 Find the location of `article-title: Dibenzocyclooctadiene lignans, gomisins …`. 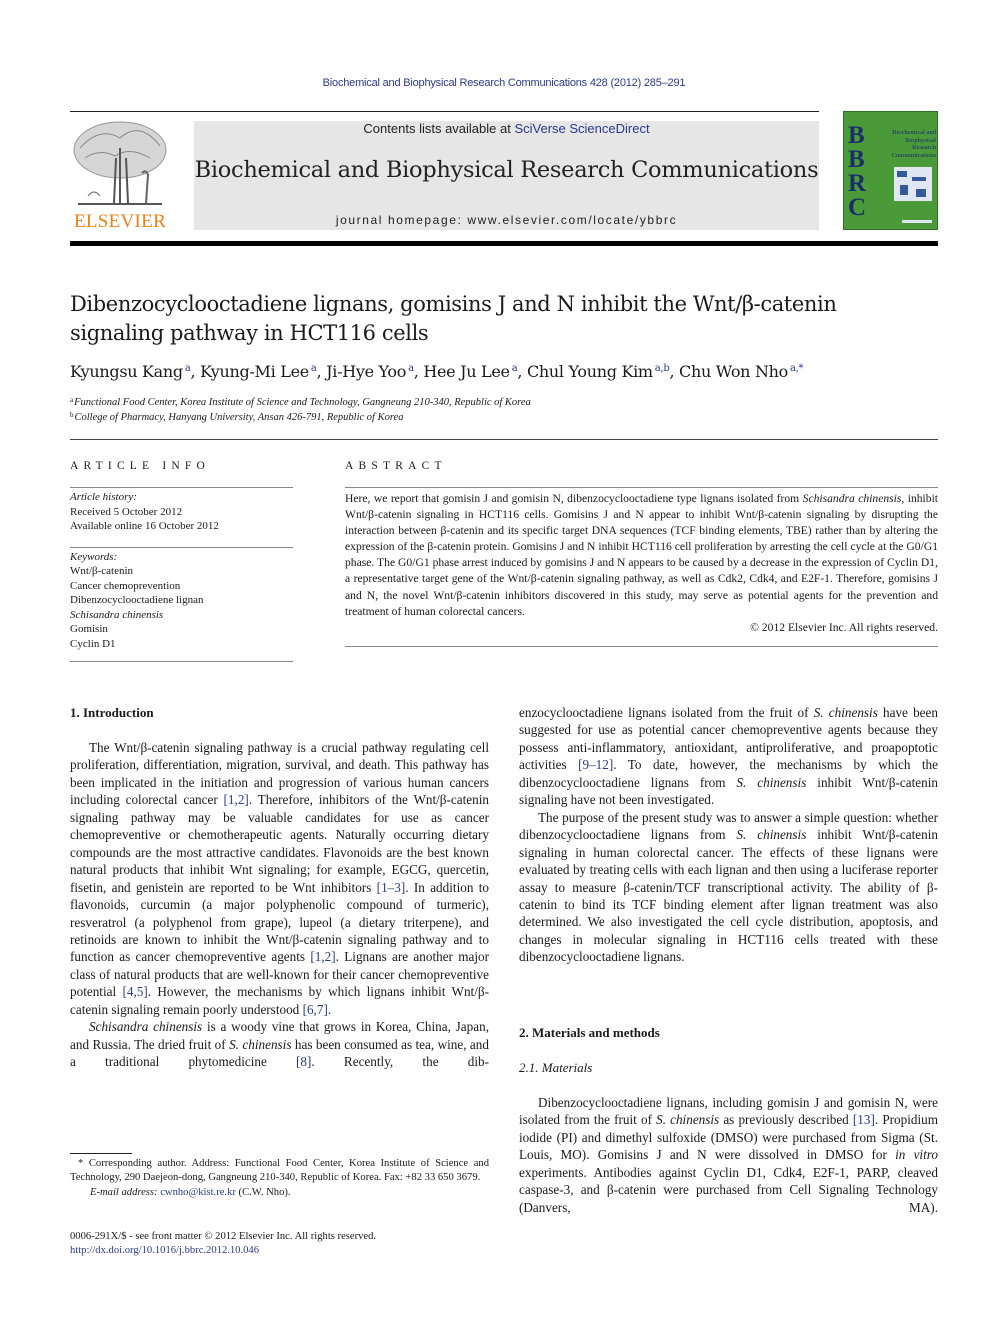

article-title: Dibenzocyclooctadiene lignans, gomisins … is located at coordinates (505, 319).